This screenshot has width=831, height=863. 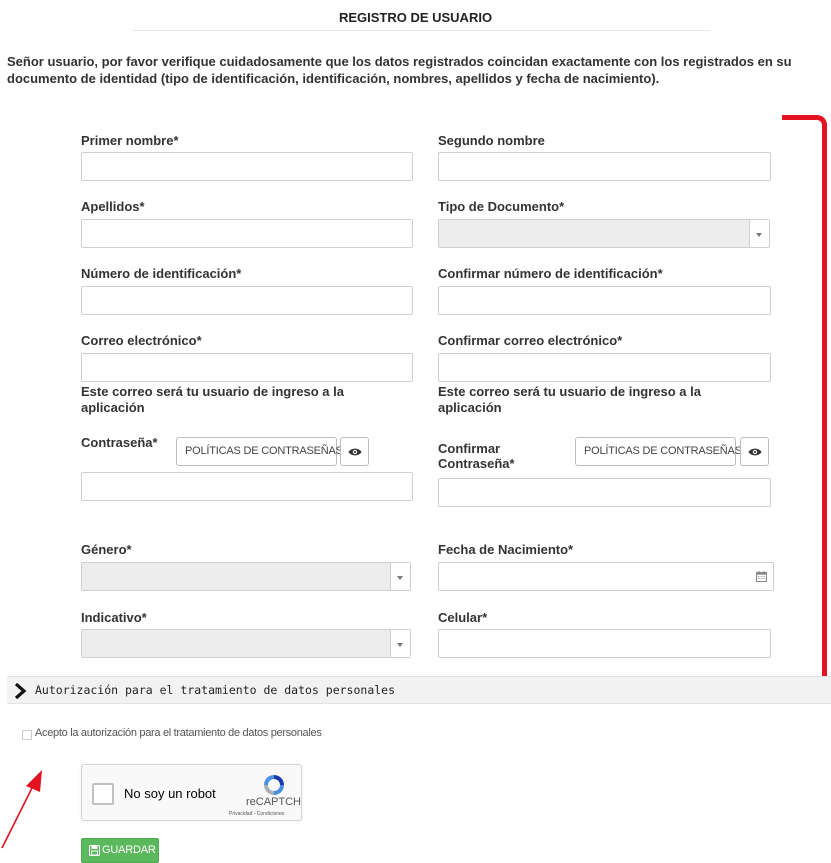 I want to click on apellidos-label: Apellidos*, so click(x=113, y=206).